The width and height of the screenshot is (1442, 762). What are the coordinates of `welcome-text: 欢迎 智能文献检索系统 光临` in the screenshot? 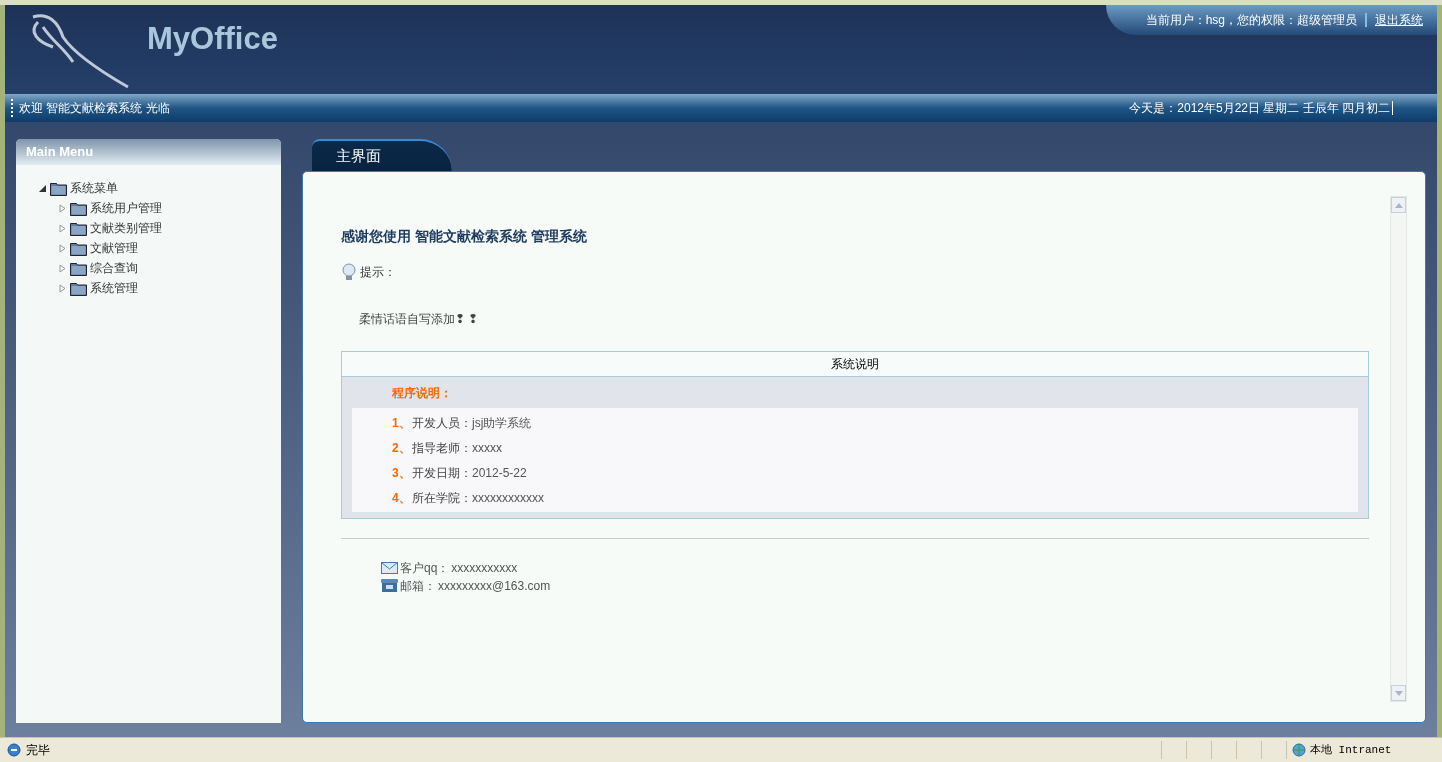 It's located at (94, 108).